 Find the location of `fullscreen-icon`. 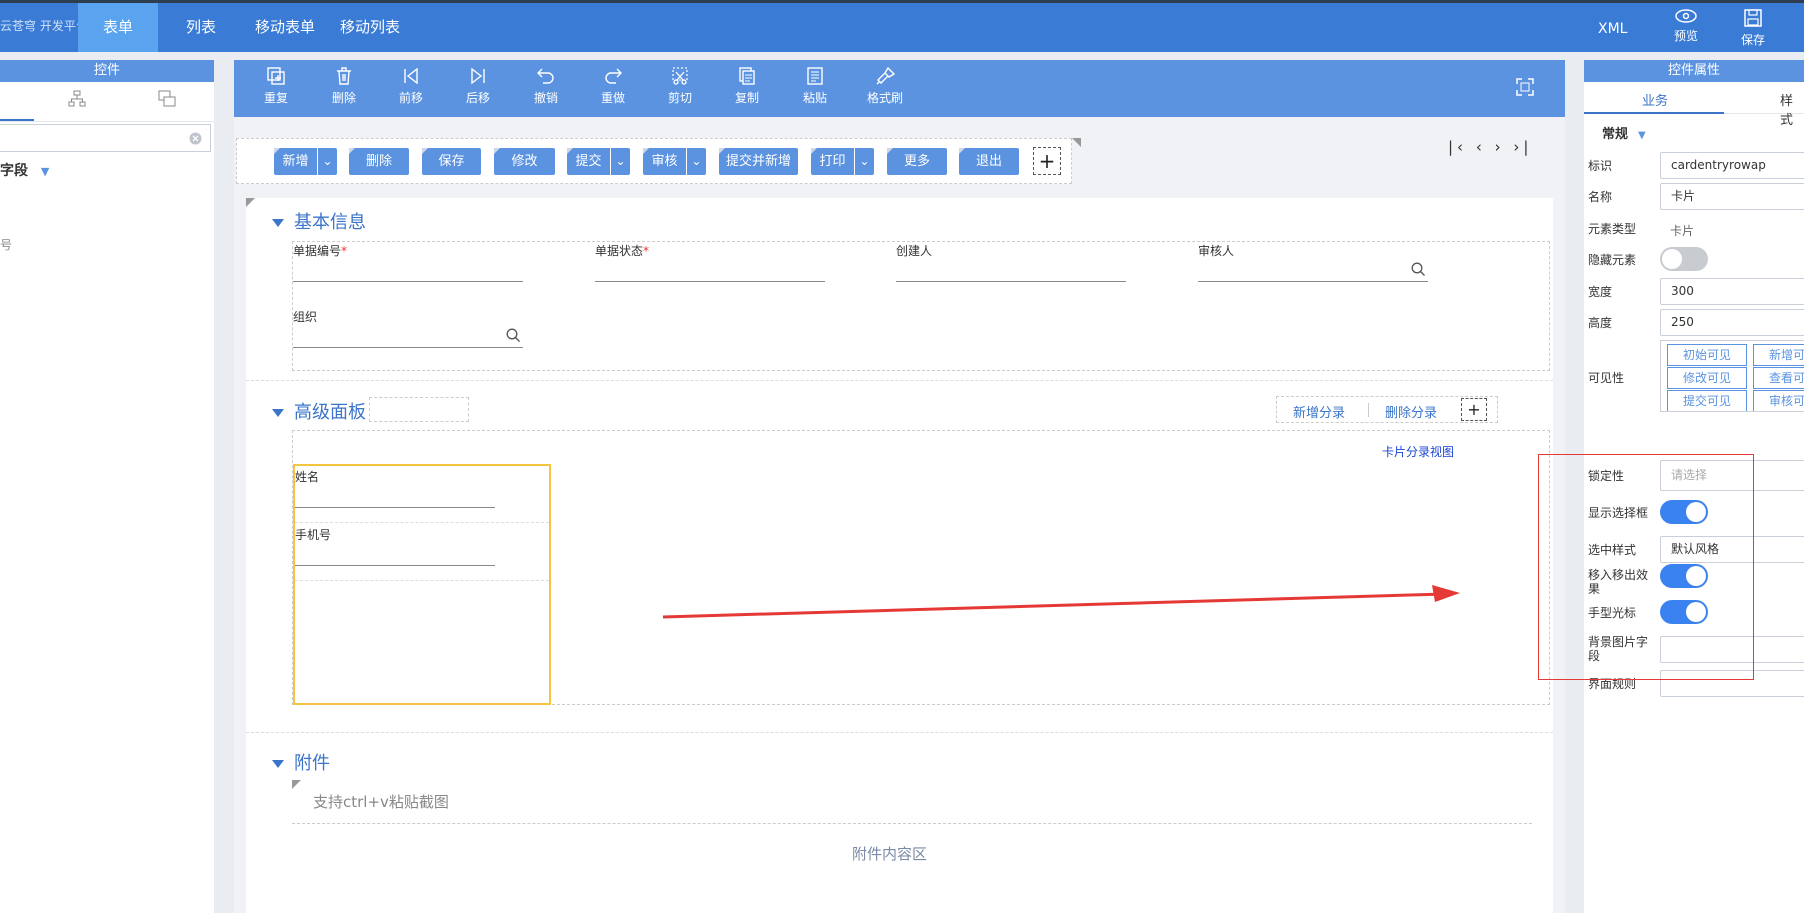

fullscreen-icon is located at coordinates (1525, 87).